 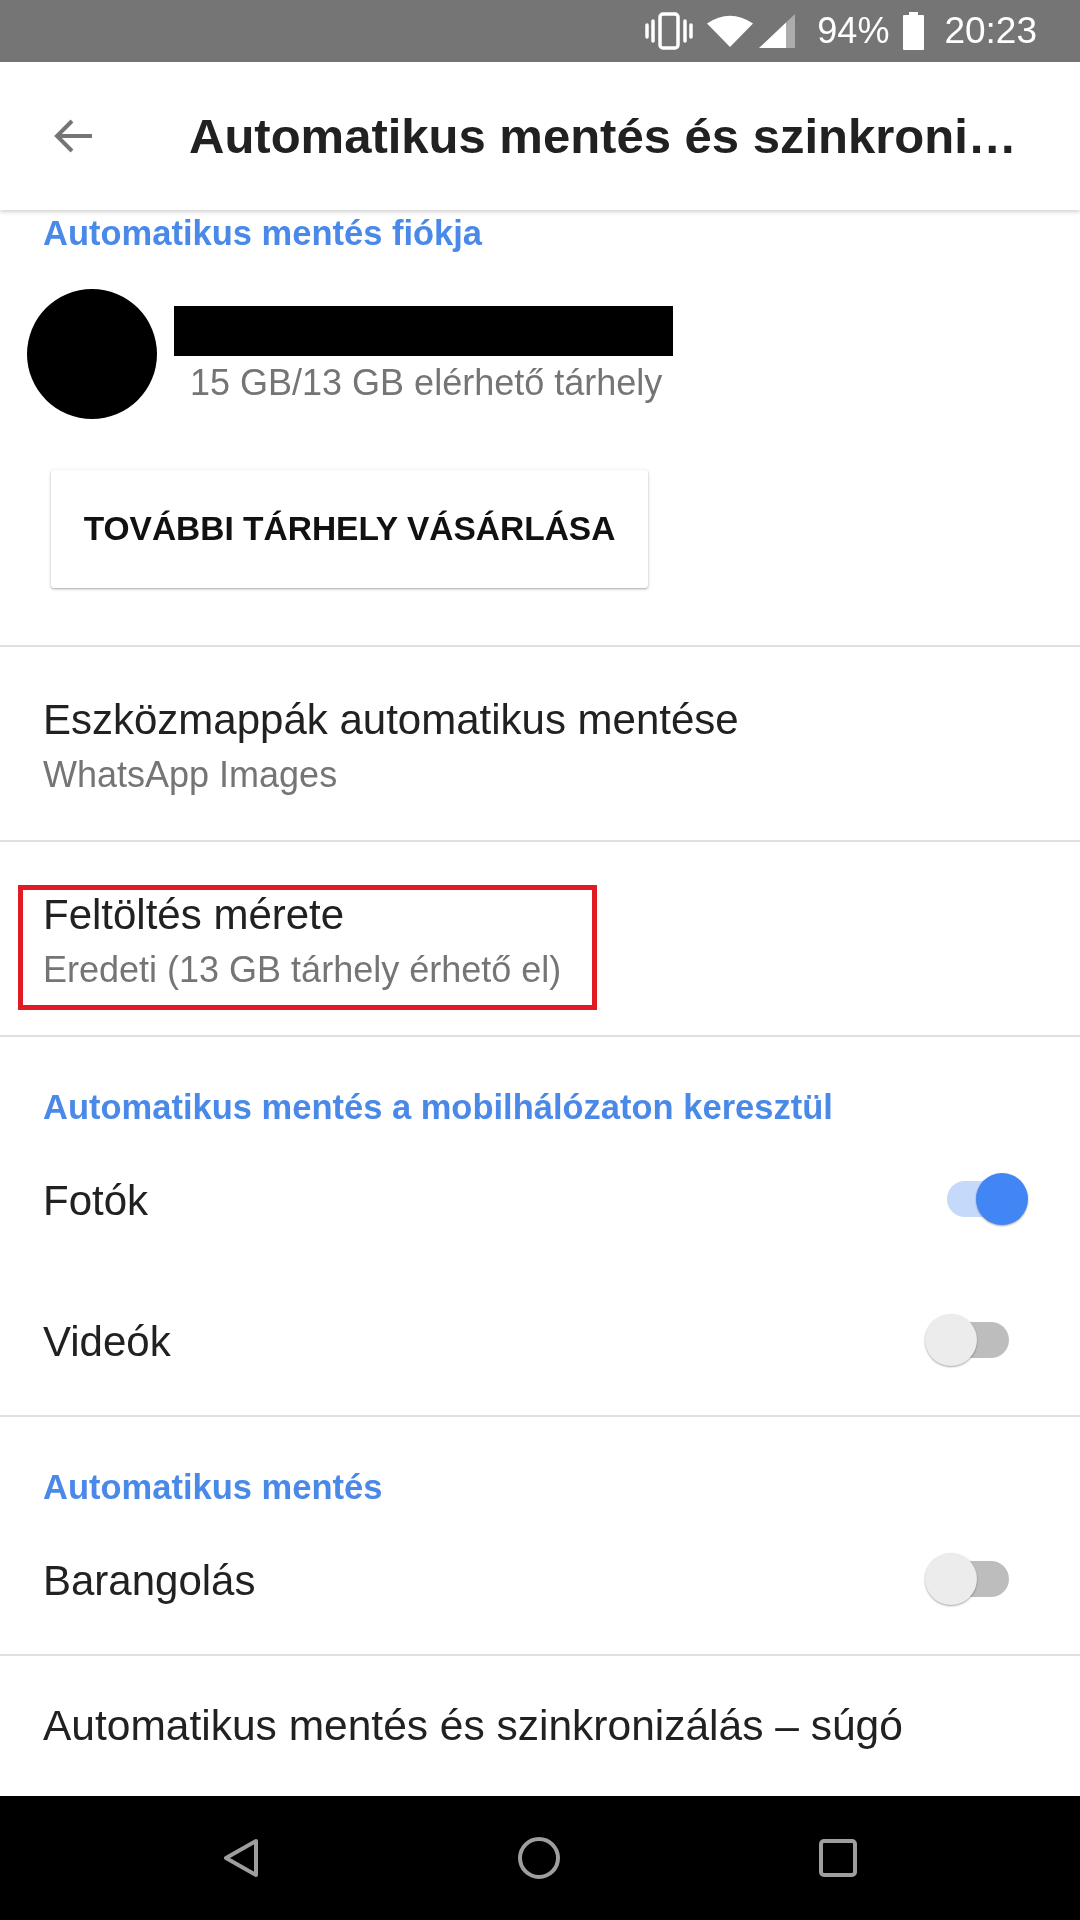 I want to click on vibrate-icon, so click(x=669, y=31).